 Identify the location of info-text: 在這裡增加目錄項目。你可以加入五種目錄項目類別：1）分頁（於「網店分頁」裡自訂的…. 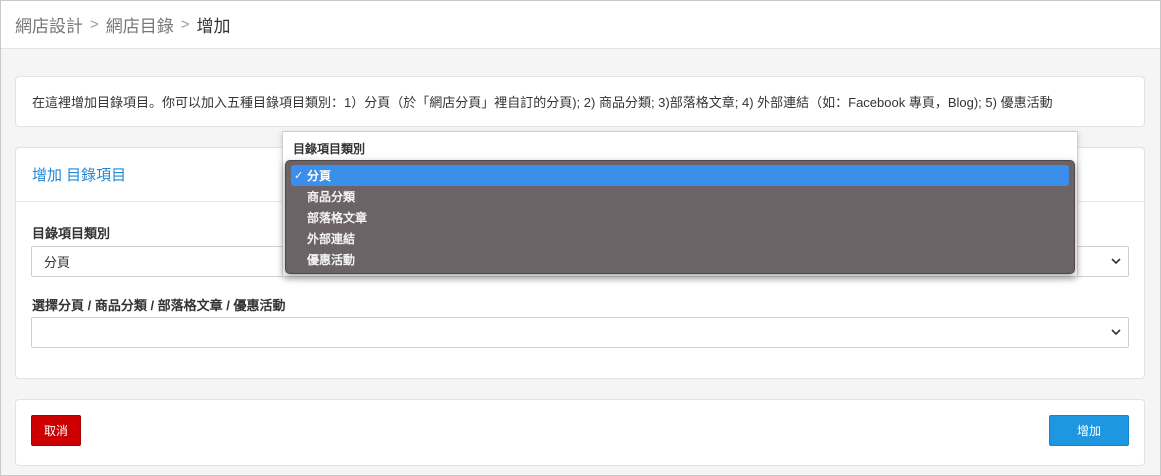
(542, 102).